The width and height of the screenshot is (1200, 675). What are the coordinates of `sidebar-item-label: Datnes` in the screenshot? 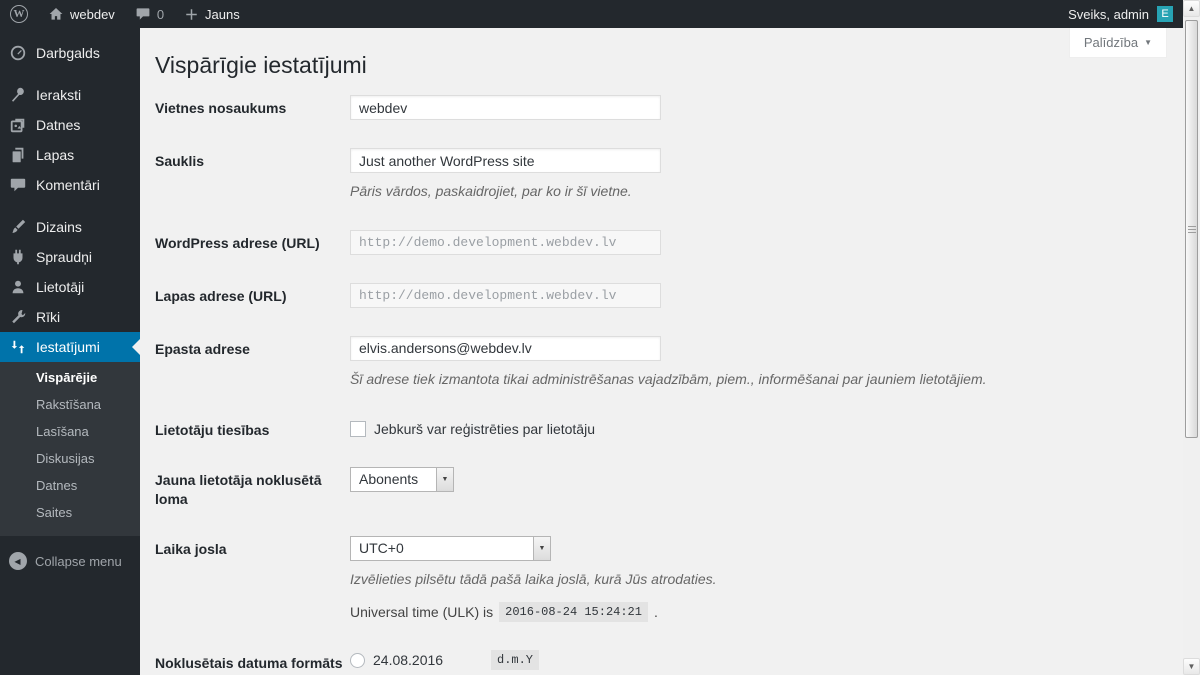 It's located at (58, 125).